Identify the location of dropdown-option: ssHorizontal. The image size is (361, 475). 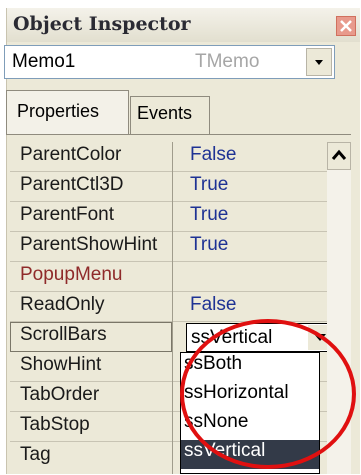
(250, 396).